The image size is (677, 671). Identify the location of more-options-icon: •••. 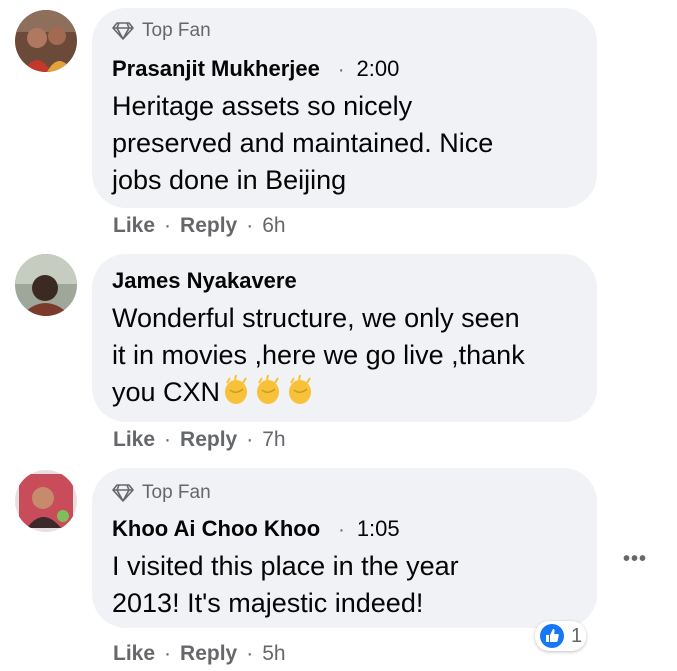
(635, 559).